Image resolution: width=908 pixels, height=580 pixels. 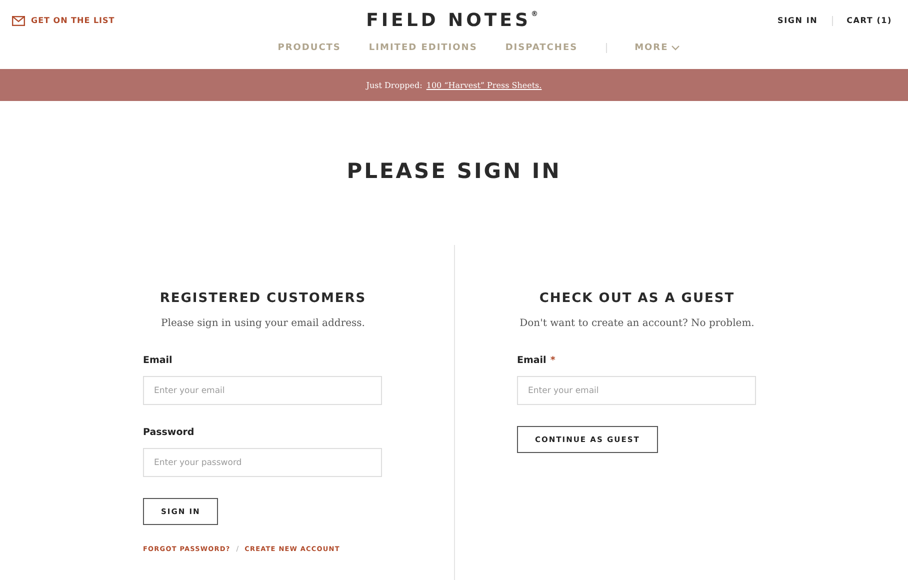 I want to click on banner-link: 100 “Harvest” Press Sheets., so click(x=484, y=85).